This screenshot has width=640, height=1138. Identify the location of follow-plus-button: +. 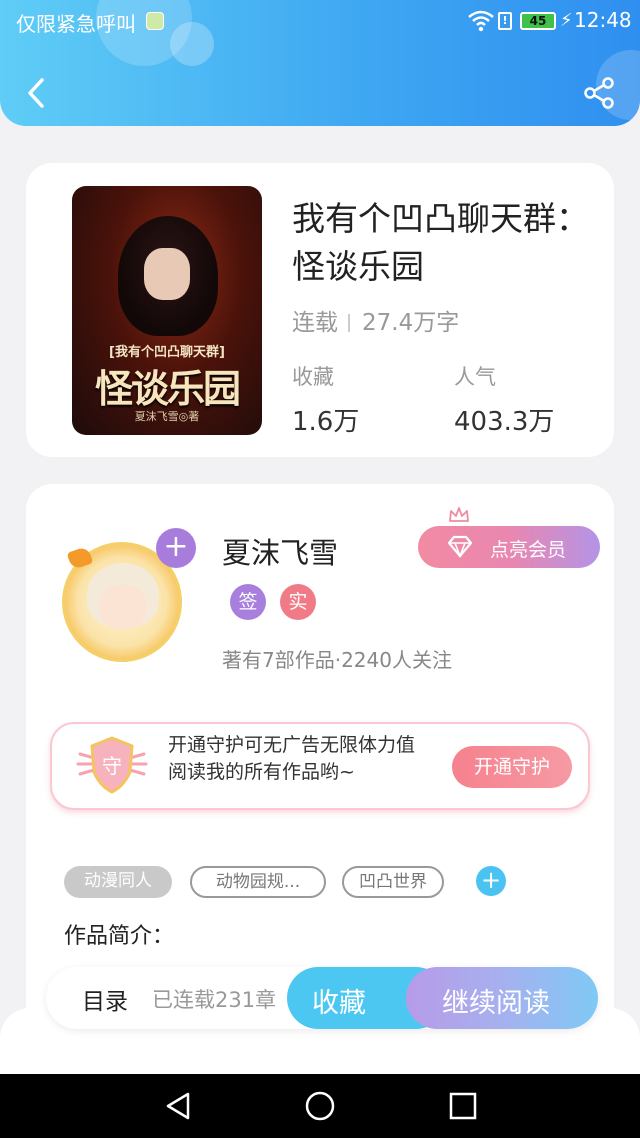
(176, 548).